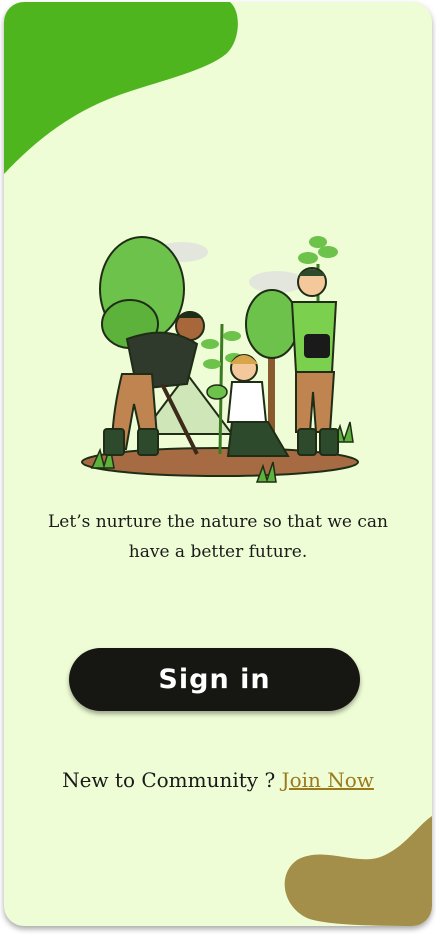 This screenshot has width=436, height=934. I want to click on signup-prompt: New to Community ? Join Now, so click(218, 780).